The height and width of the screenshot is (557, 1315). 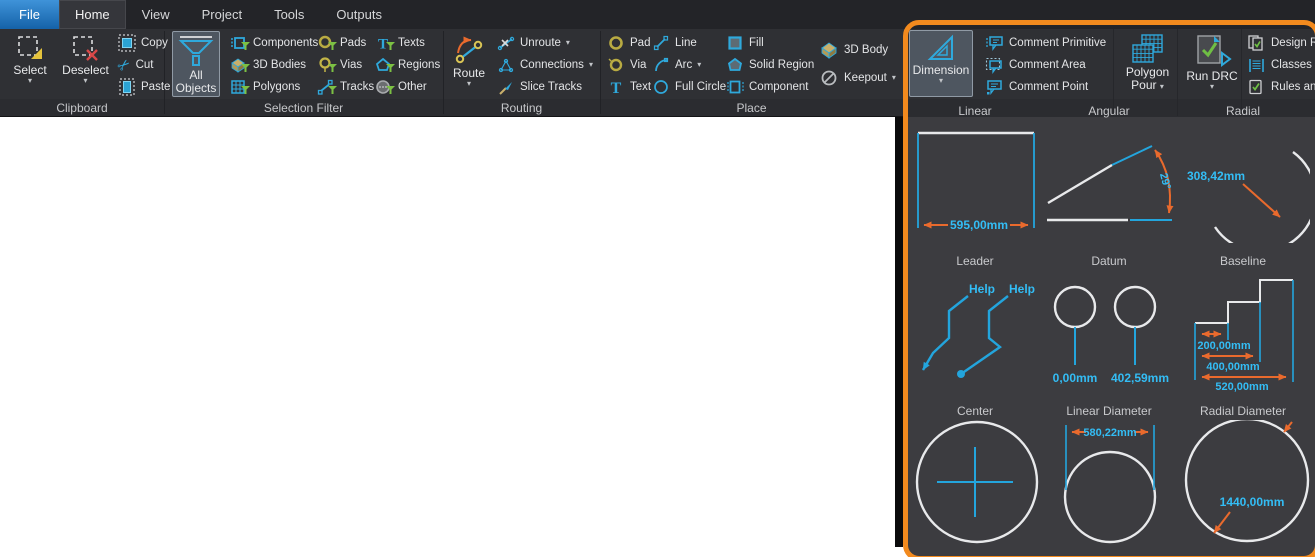 What do you see at coordinates (994, 87) in the screenshot?
I see `comment-point-icon` at bounding box center [994, 87].